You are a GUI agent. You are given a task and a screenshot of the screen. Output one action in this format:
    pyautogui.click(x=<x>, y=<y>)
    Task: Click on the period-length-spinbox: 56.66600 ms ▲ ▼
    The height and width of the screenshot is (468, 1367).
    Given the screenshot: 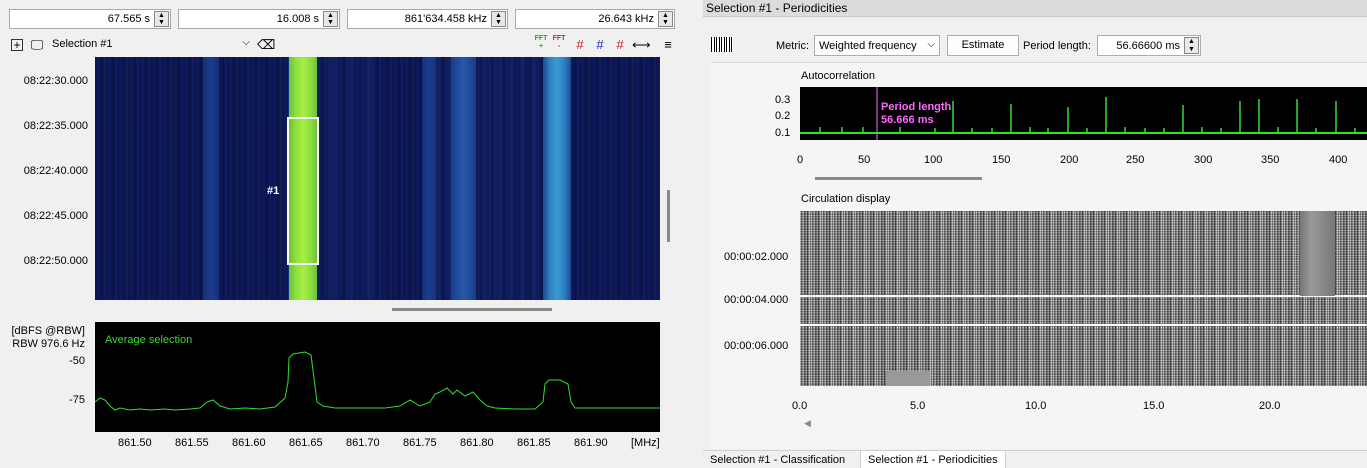 What is the action you would take?
    pyautogui.click(x=1149, y=45)
    